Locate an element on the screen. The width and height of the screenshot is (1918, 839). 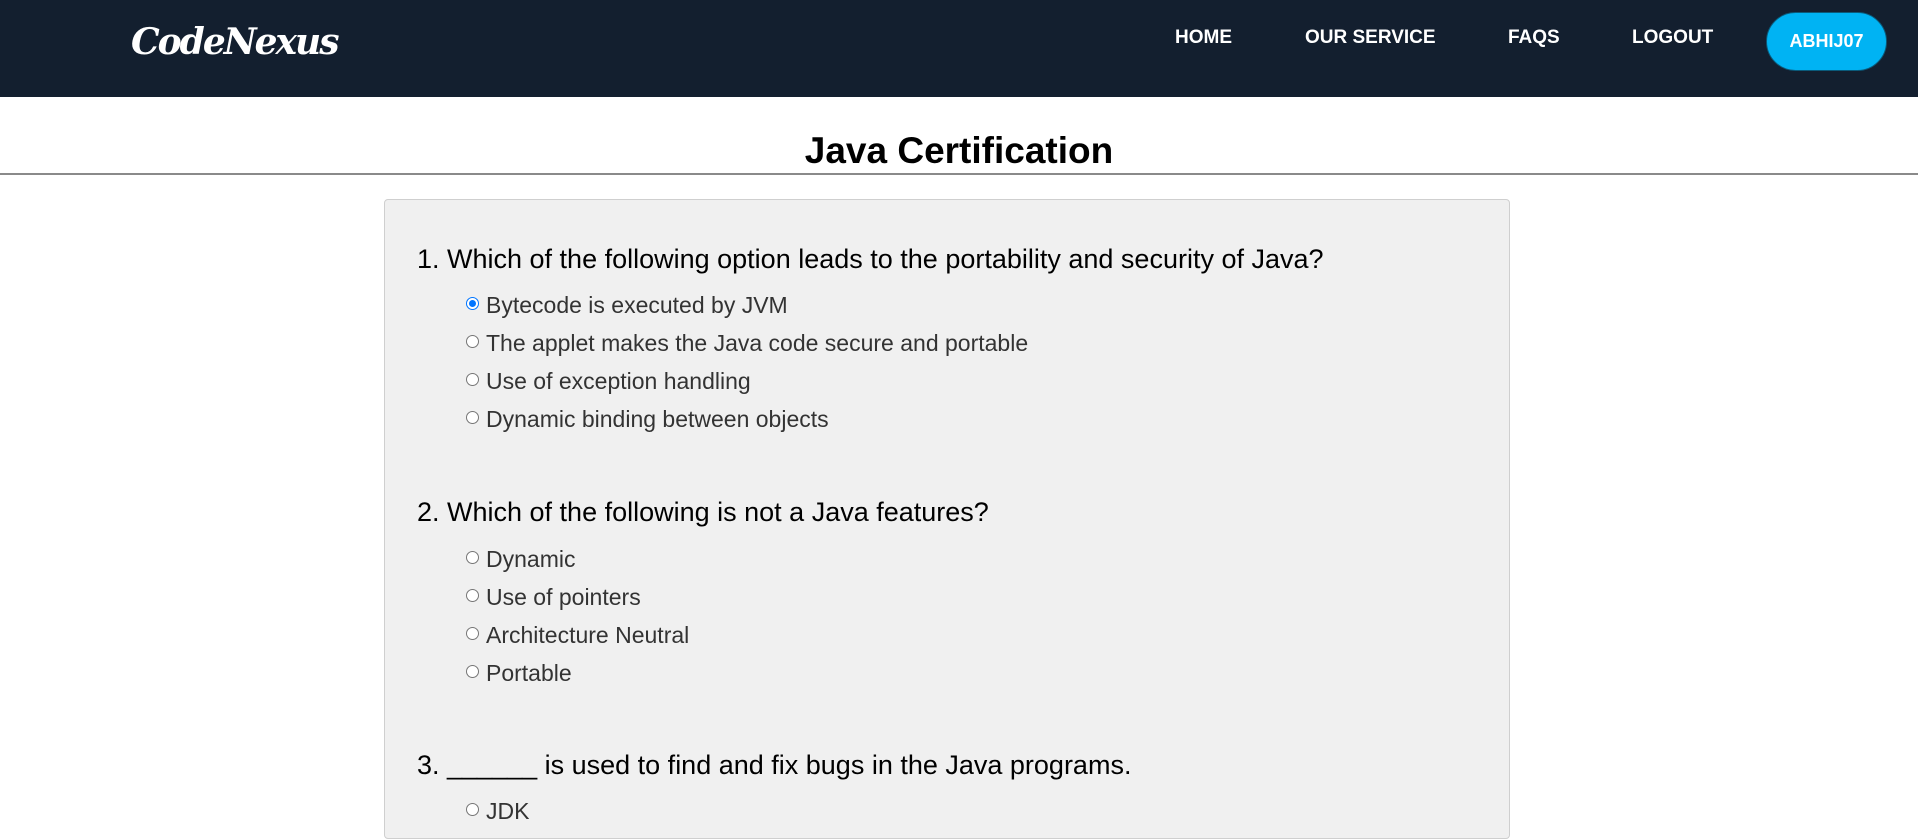
q3-option-1: JDK is located at coordinates (497, 811).